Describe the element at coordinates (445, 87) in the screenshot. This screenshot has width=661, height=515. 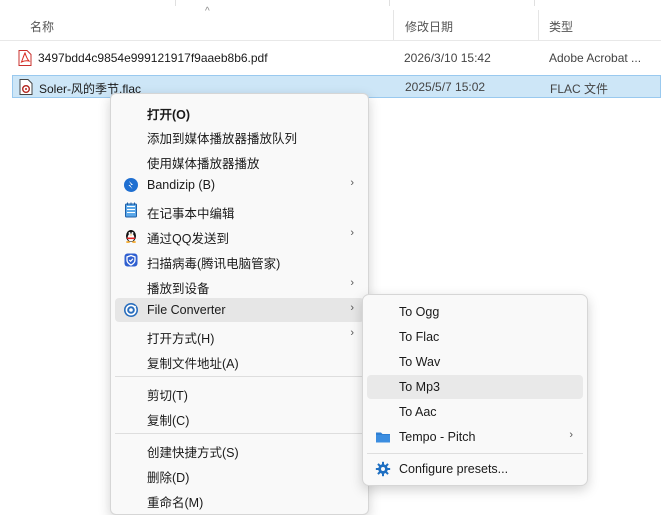
I see `file-date: 2025/5/7 15:02` at that location.